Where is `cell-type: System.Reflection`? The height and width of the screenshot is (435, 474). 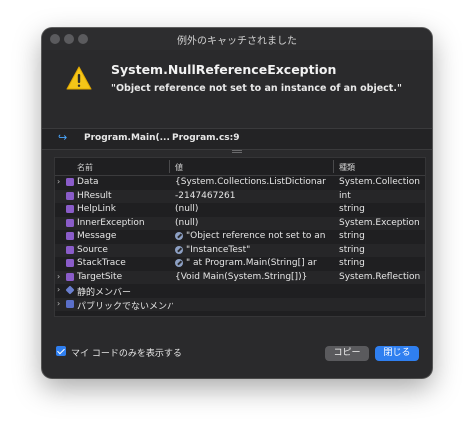
cell-type: System.Reflection is located at coordinates (380, 276).